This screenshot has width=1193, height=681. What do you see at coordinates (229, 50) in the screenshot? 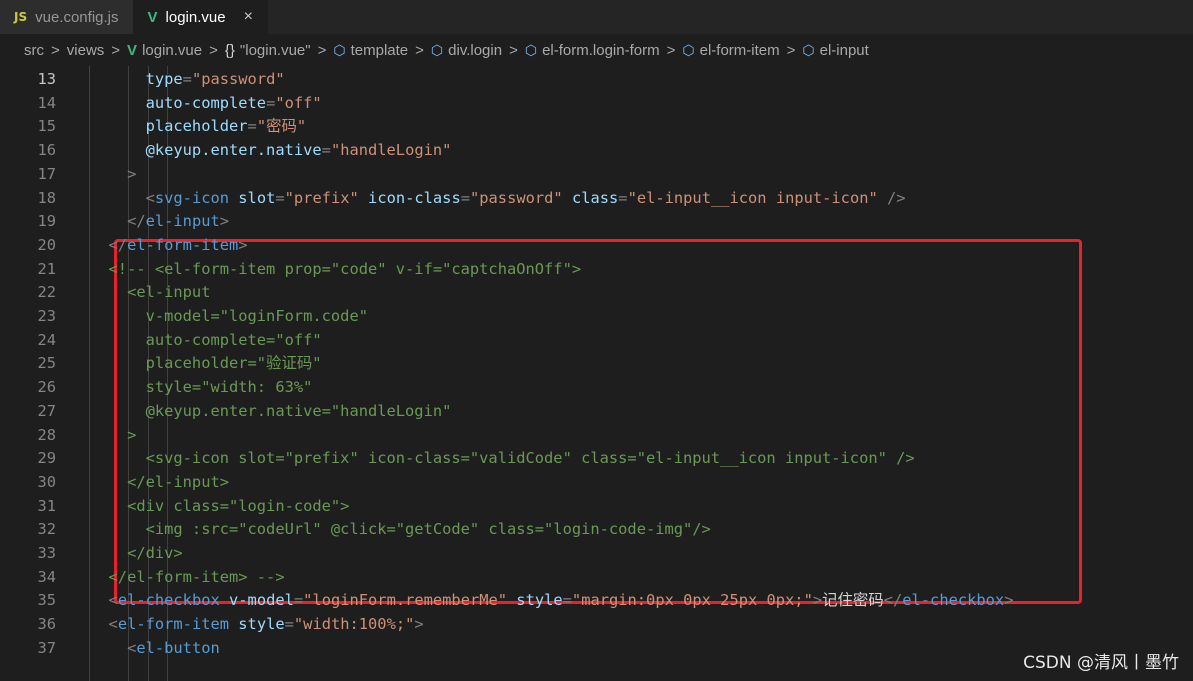
I see `braces-icon: {}` at bounding box center [229, 50].